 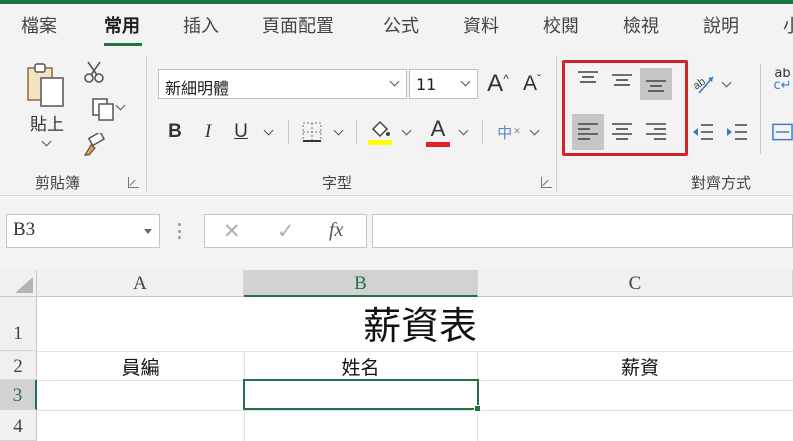 What do you see at coordinates (179, 231) in the screenshot?
I see `formula-bar-grip` at bounding box center [179, 231].